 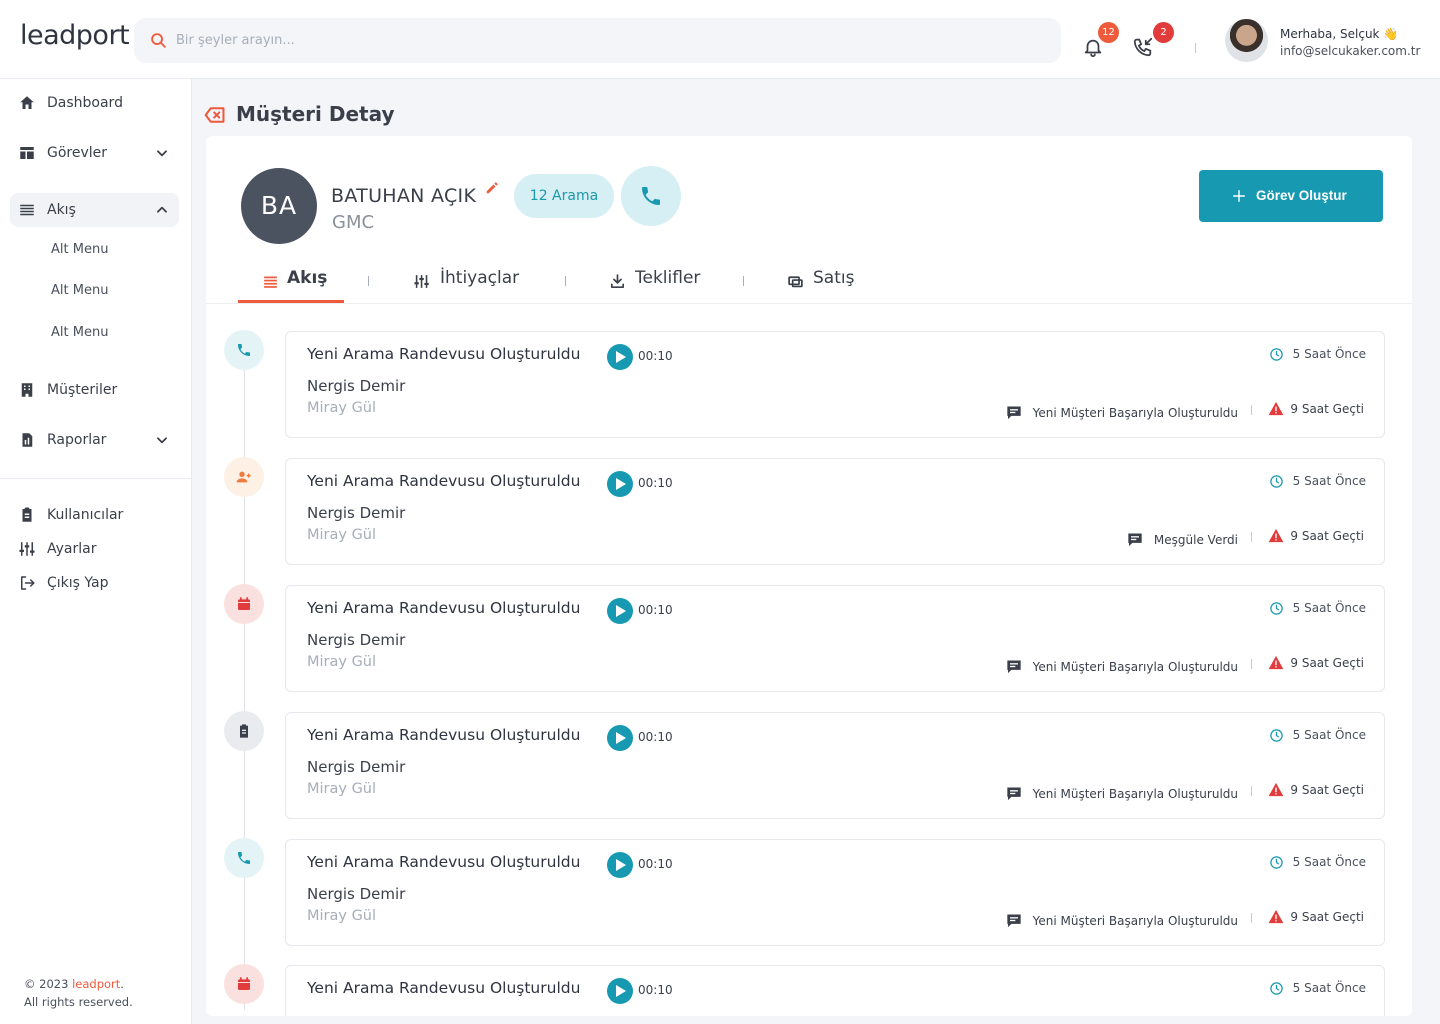 I want to click on timeline-line, so click(x=244, y=680).